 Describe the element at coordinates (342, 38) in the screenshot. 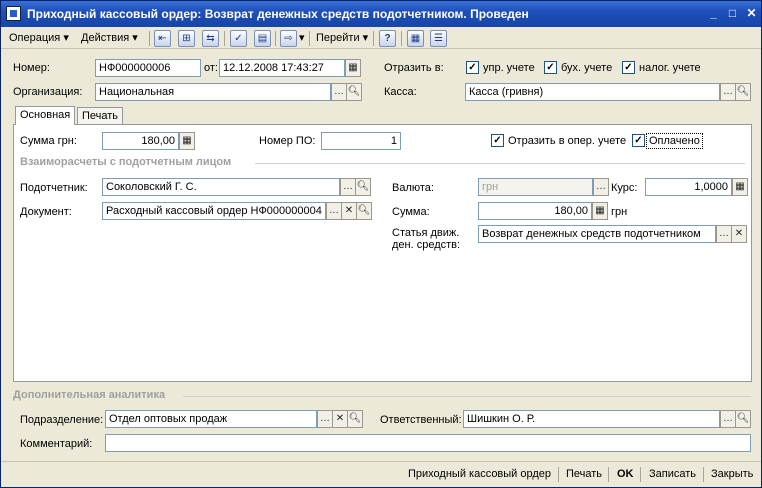

I see `goto-menu: Перейти ▾` at that location.